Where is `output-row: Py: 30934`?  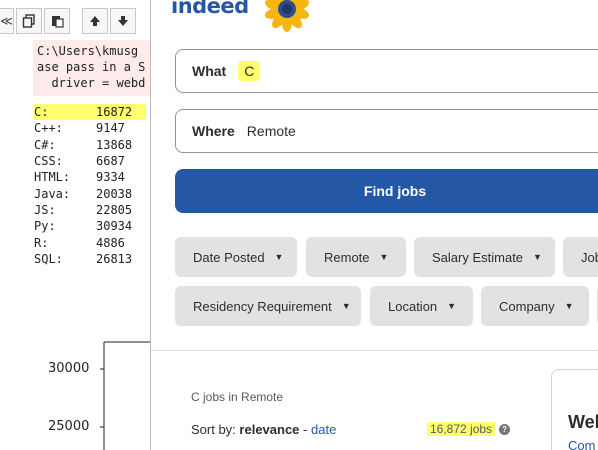 output-row: Py: 30934 is located at coordinates (97, 226).